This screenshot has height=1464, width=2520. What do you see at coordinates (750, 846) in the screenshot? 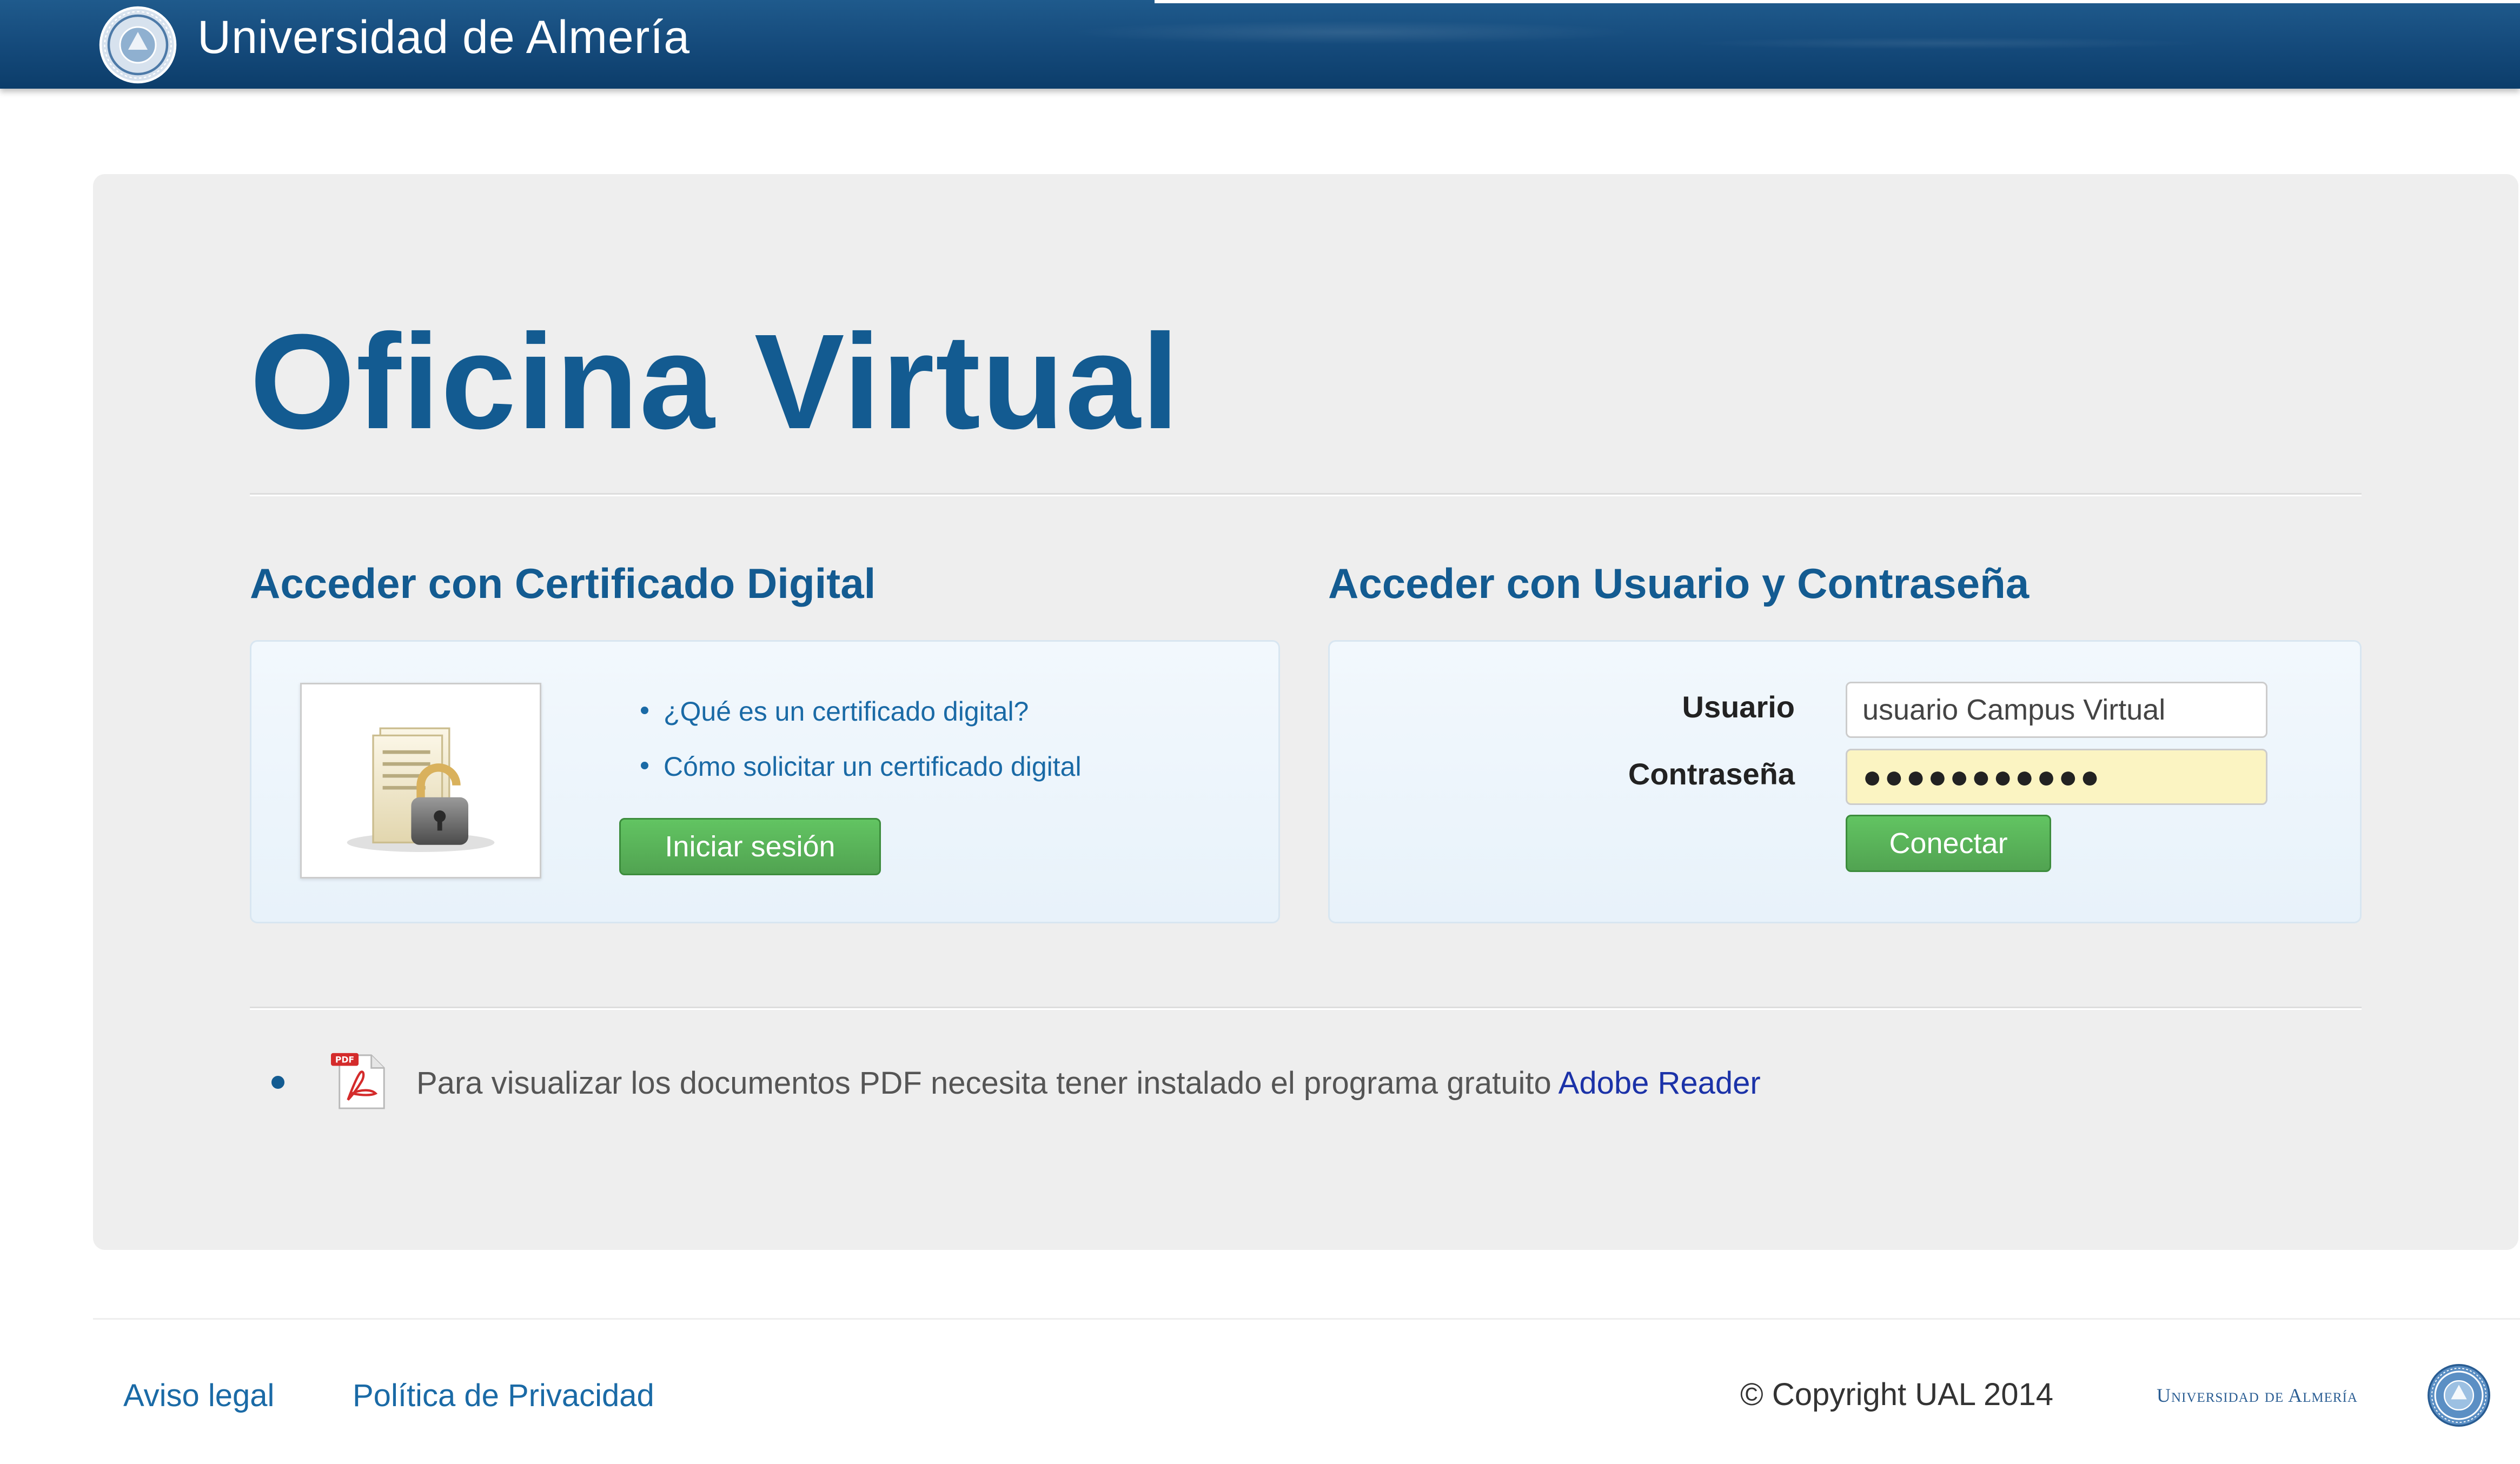
I see `iniciar-sesion-button: Iniciar sesión` at bounding box center [750, 846].